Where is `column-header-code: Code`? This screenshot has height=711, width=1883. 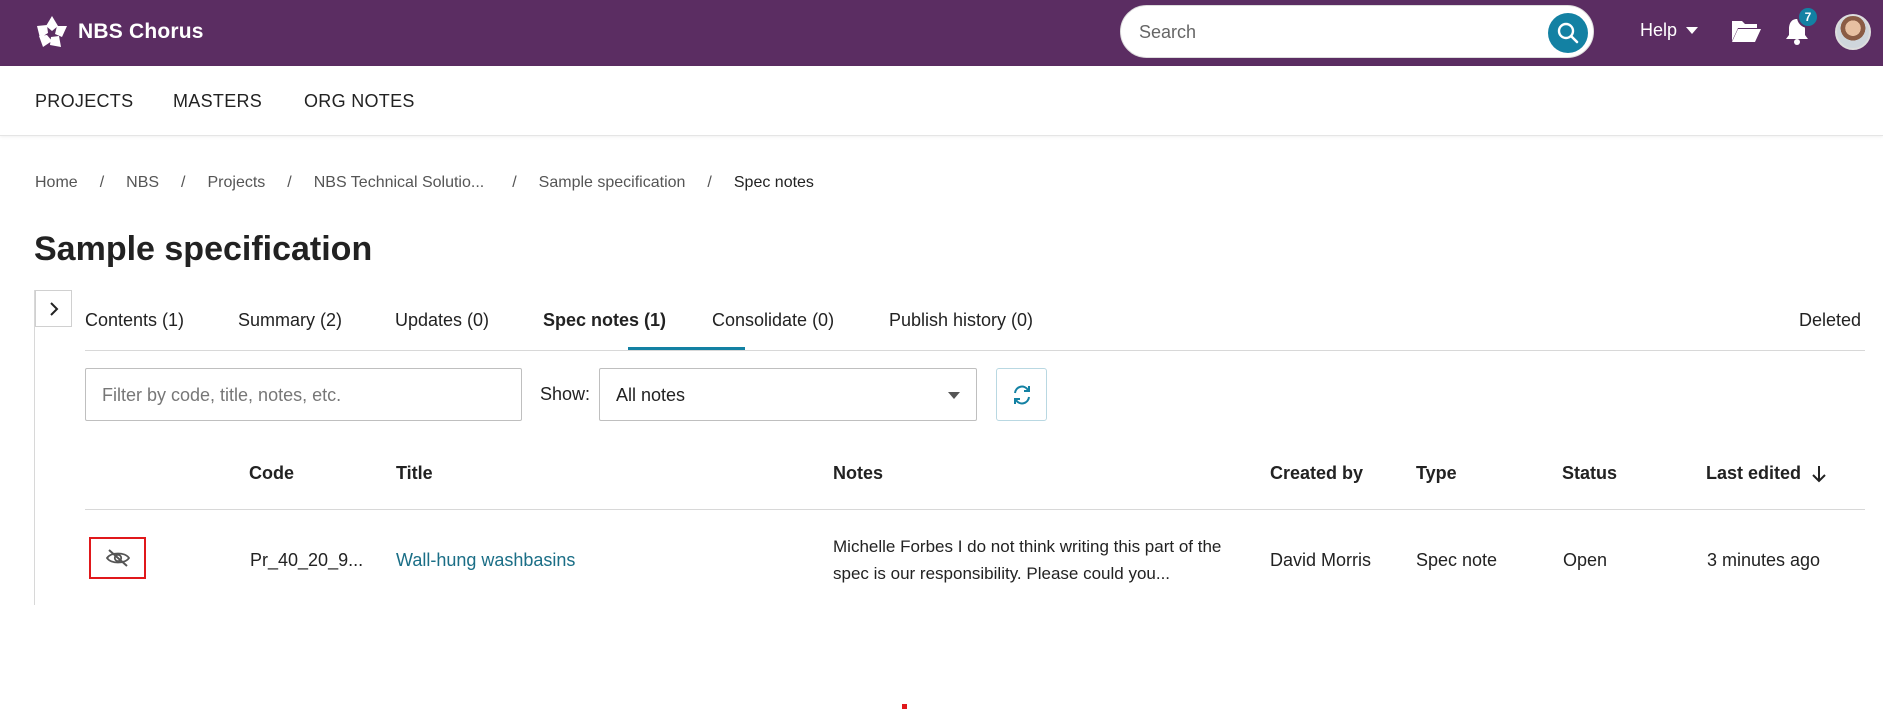 column-header-code: Code is located at coordinates (271, 473).